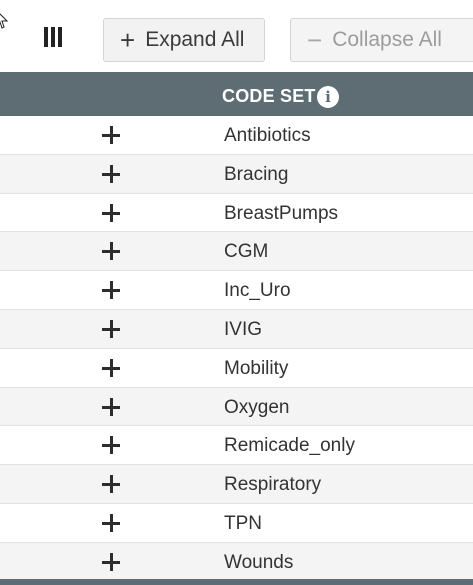 This screenshot has height=585, width=473. What do you see at coordinates (256, 368) in the screenshot?
I see `code-set-cell: Mobility` at bounding box center [256, 368].